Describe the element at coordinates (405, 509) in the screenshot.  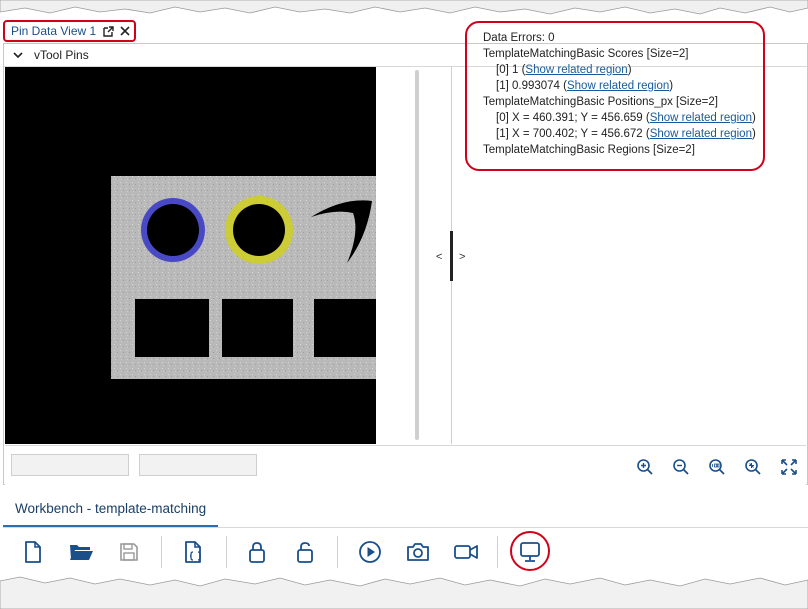
I see `workbench-tab-strip: Workbench - template-matching` at that location.